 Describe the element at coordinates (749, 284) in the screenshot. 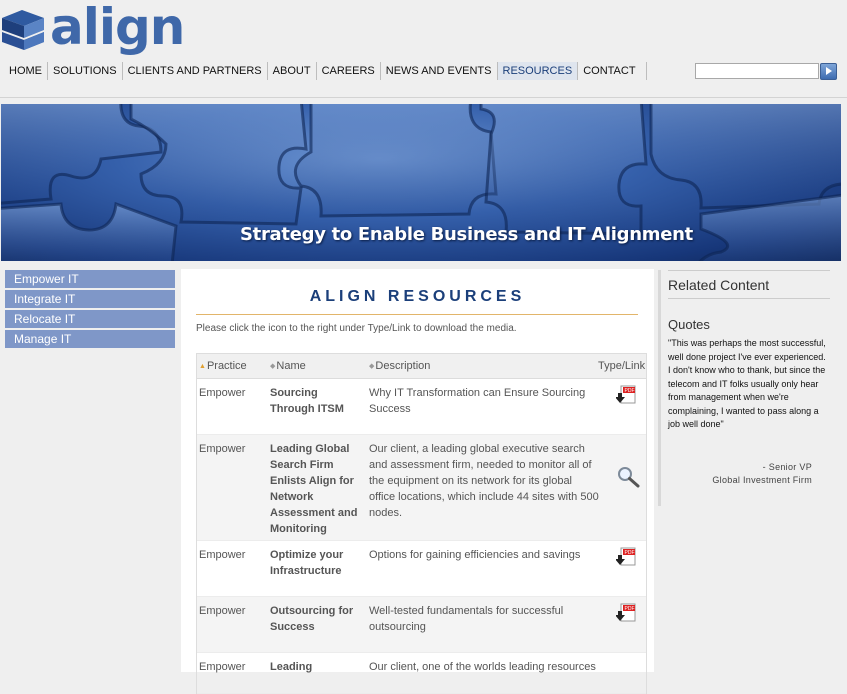

I see `related-content-title: Related Content` at that location.